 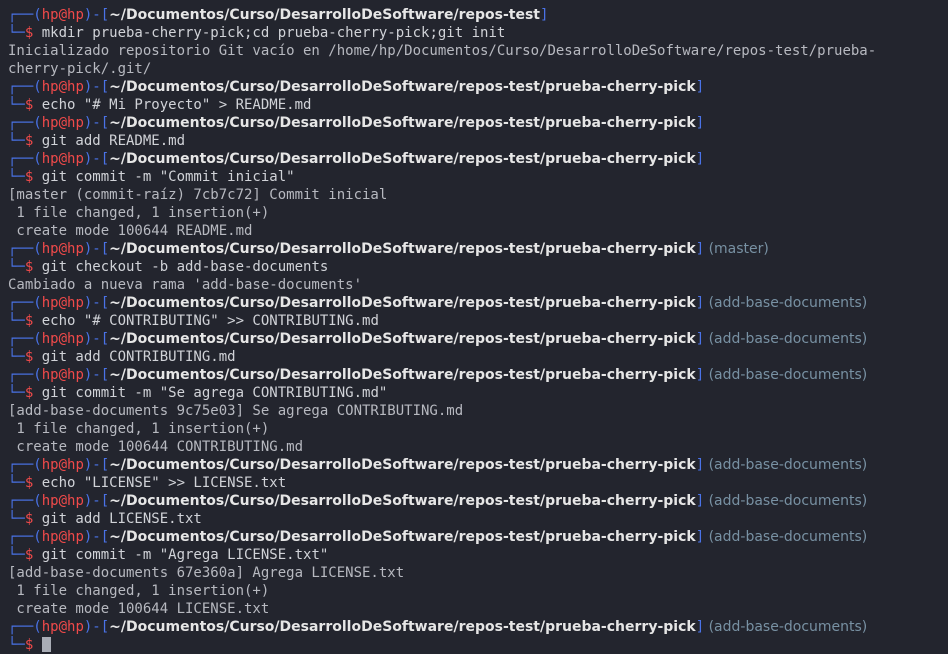 I want to click on cursor-block, so click(x=46, y=644).